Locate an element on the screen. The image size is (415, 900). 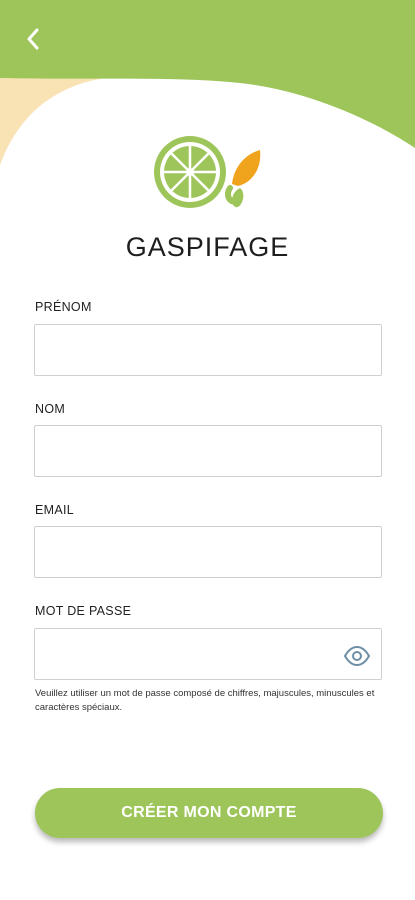
last-name-label: NOM is located at coordinates (50, 409).